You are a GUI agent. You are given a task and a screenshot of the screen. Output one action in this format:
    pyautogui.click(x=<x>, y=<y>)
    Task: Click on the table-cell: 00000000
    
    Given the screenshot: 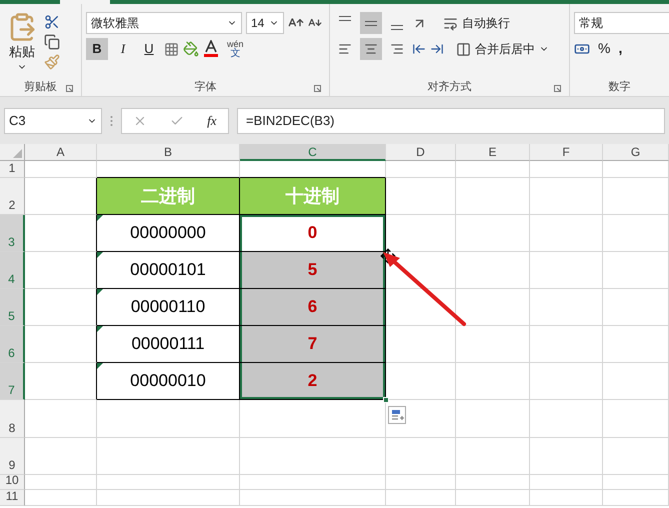 What is the action you would take?
    pyautogui.click(x=168, y=233)
    